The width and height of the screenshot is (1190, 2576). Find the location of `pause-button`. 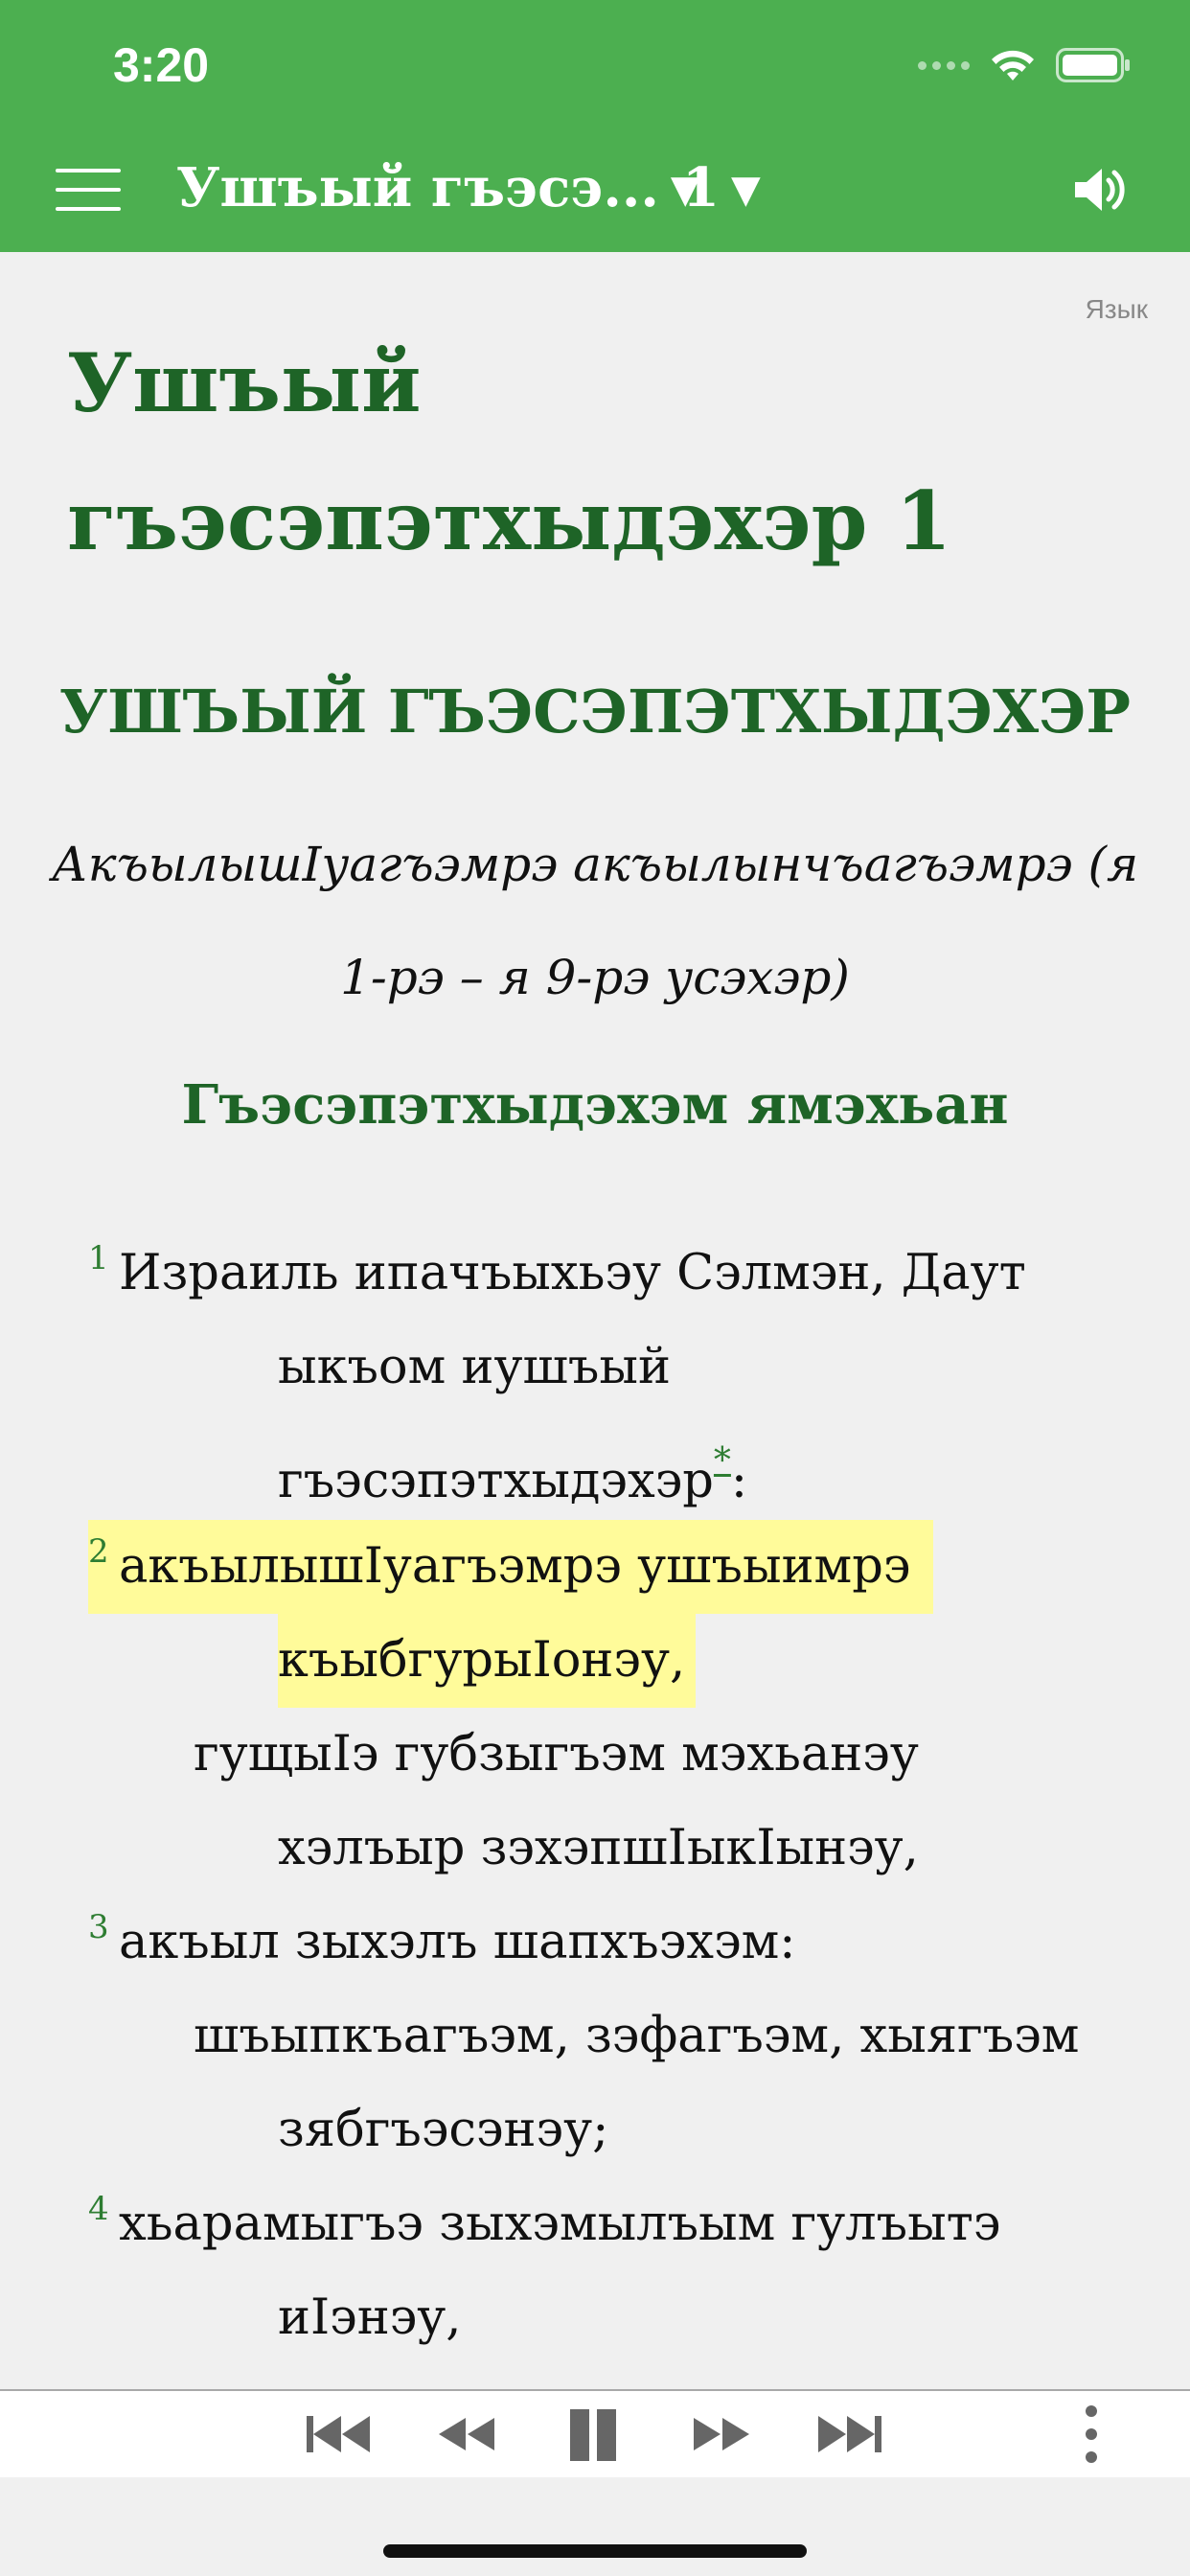

pause-button is located at coordinates (595, 2434).